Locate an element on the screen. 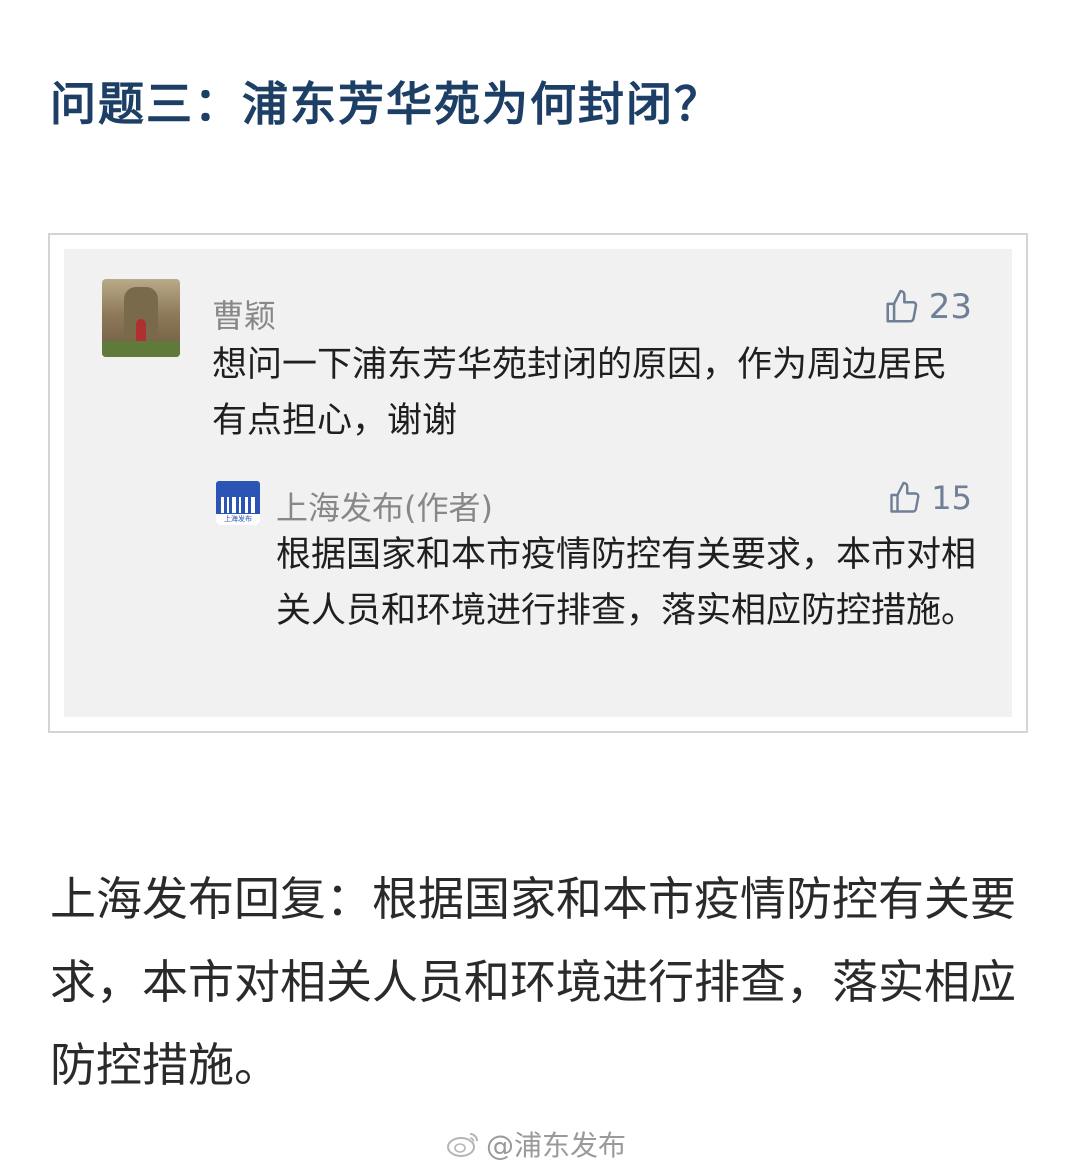  watermark-text: @浦东发布 is located at coordinates (556, 1145).